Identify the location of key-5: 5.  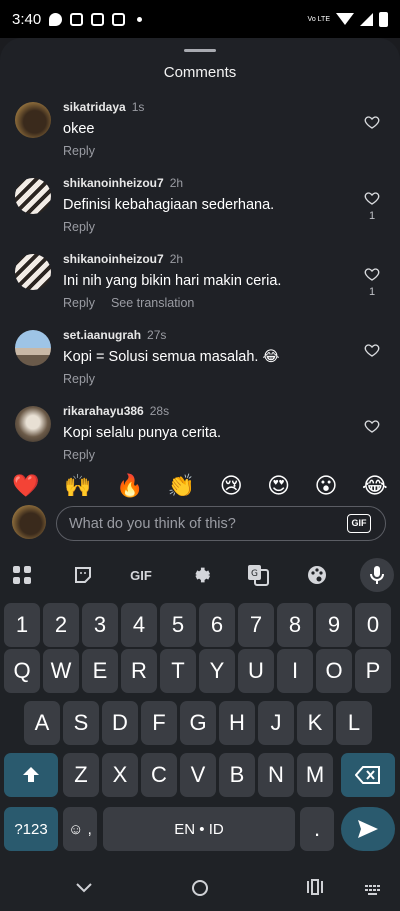
(178, 625).